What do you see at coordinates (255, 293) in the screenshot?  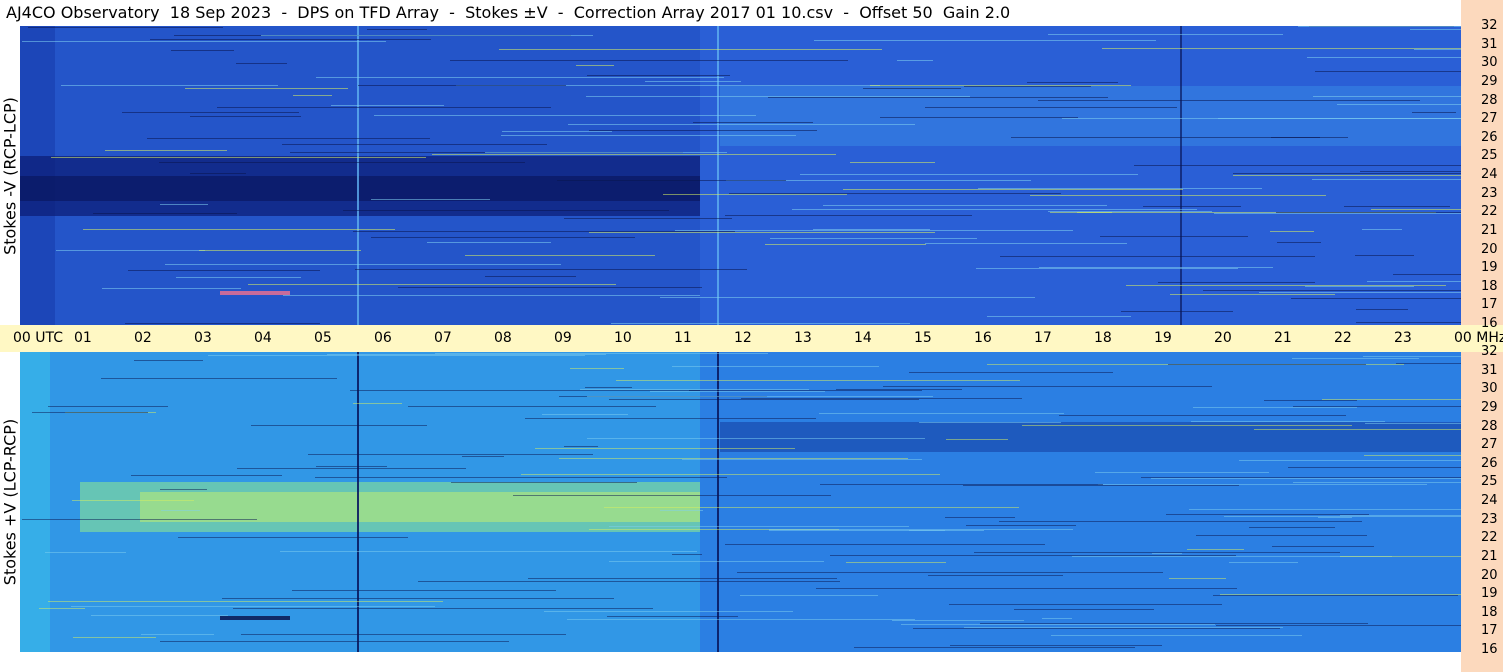 I see `interference-burst` at bounding box center [255, 293].